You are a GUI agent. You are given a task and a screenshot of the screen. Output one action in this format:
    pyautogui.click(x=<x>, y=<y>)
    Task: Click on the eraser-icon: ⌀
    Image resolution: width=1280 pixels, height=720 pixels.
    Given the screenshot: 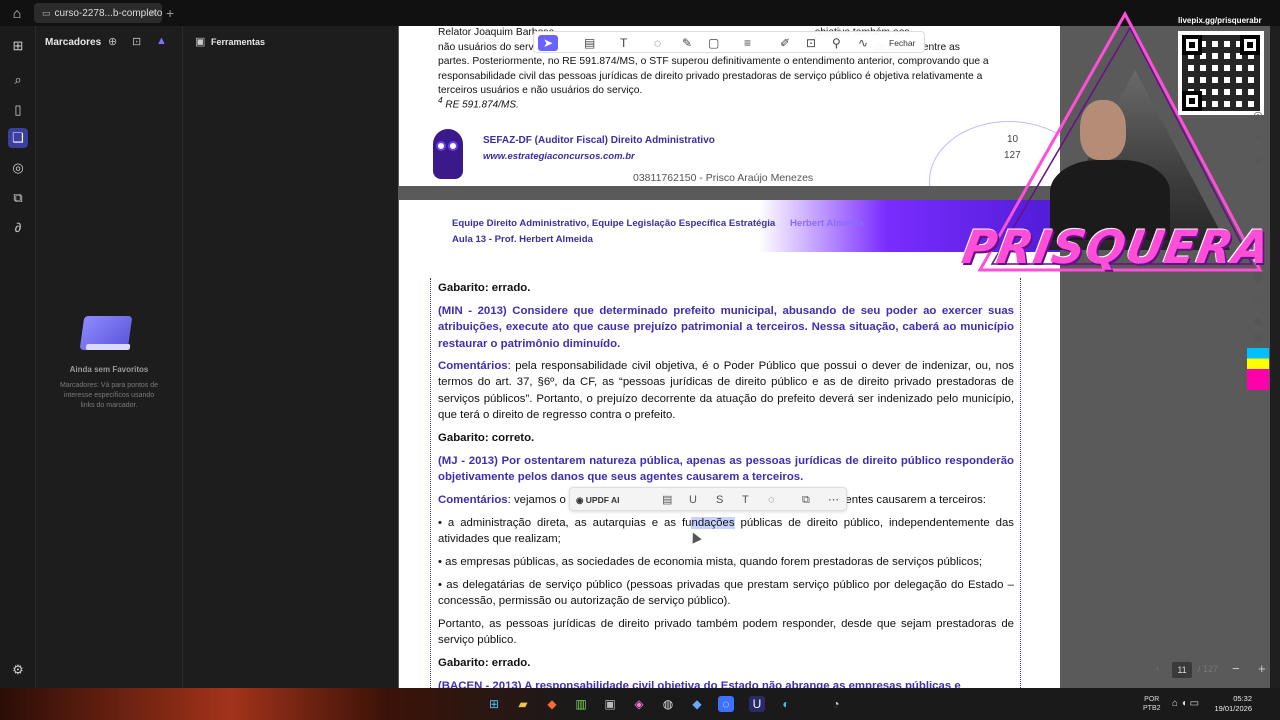 What is the action you would take?
    pyautogui.click(x=1258, y=160)
    